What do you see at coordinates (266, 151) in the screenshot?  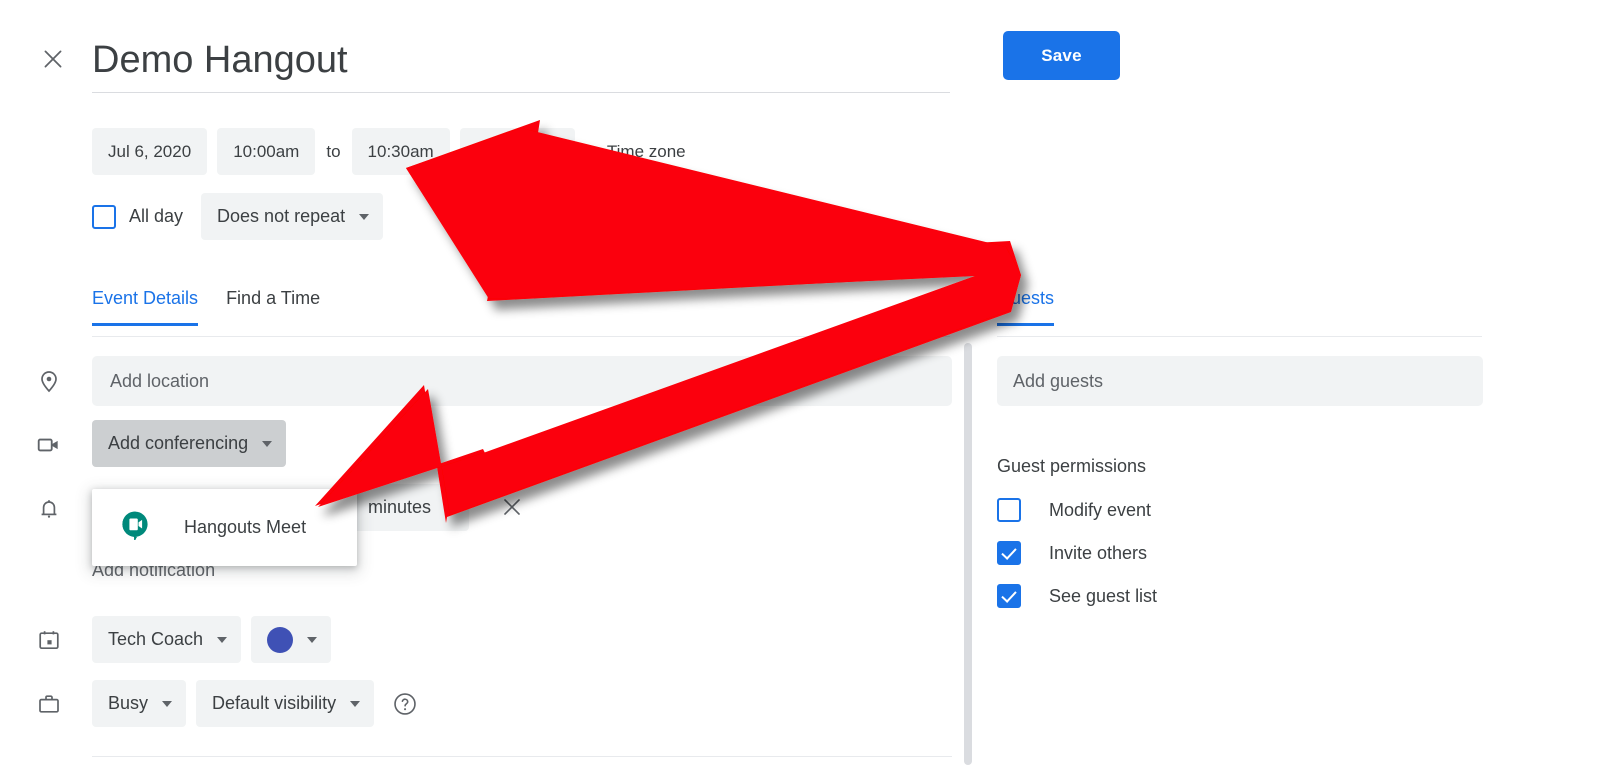 I see `start-time-chip: 10:00am` at bounding box center [266, 151].